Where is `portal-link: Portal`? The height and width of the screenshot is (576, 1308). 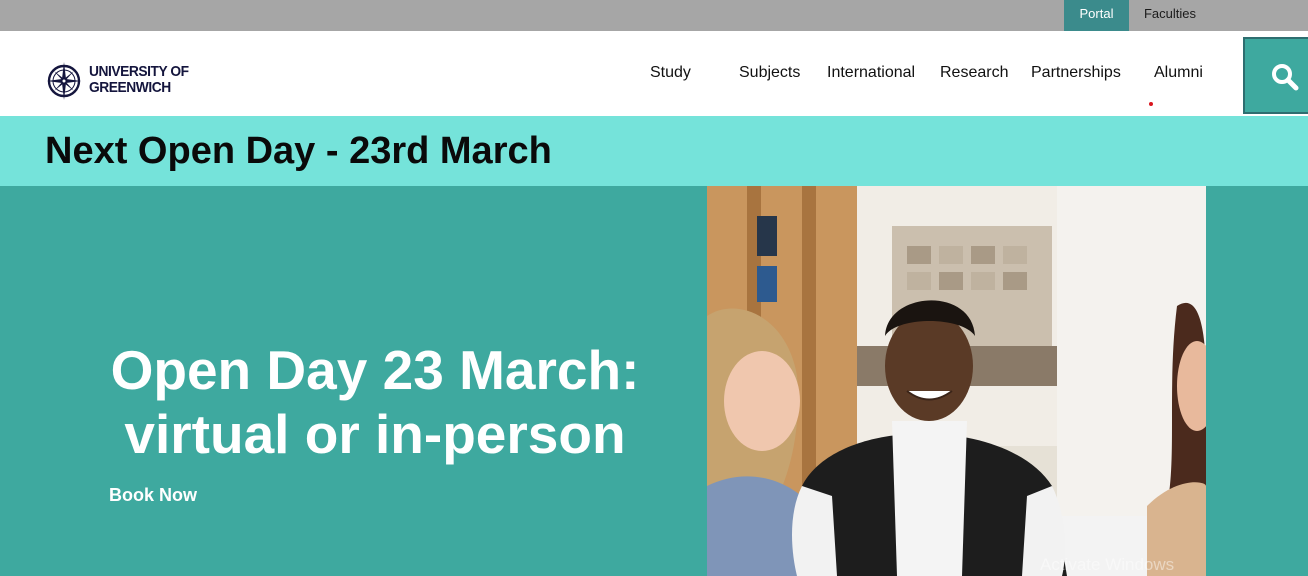
portal-link: Portal is located at coordinates (1096, 15).